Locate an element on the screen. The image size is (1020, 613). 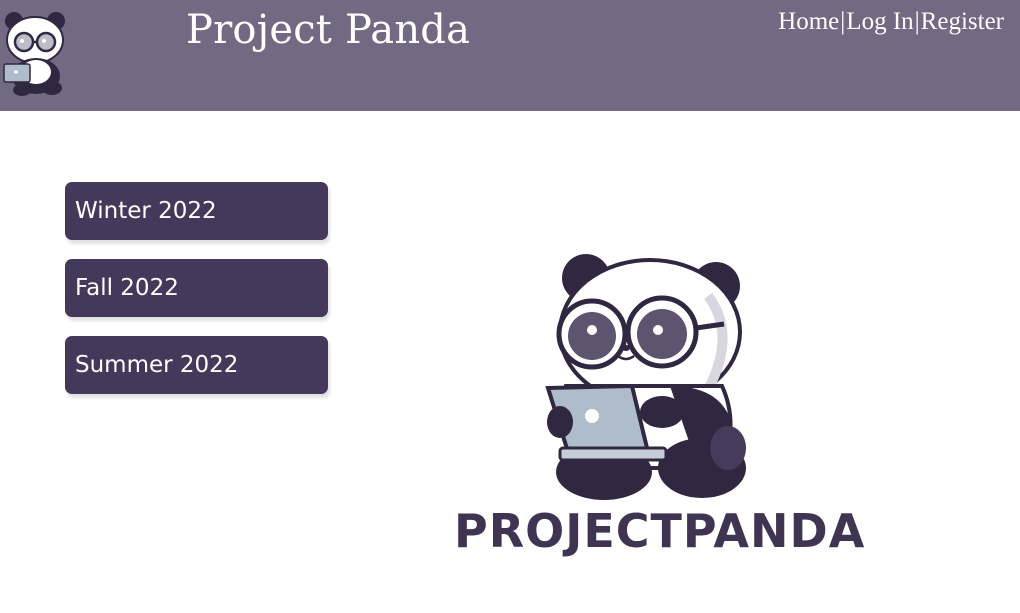
panda-logo-icon is located at coordinates (36, 53).